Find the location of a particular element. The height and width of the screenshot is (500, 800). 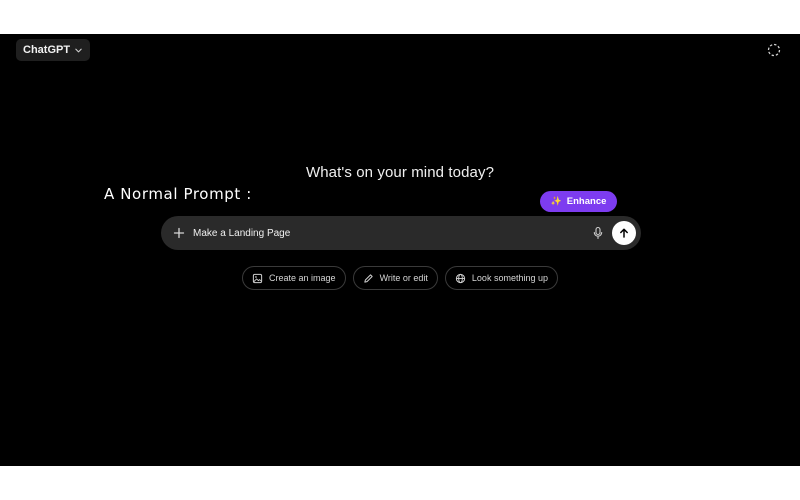

send-button is located at coordinates (624, 233).